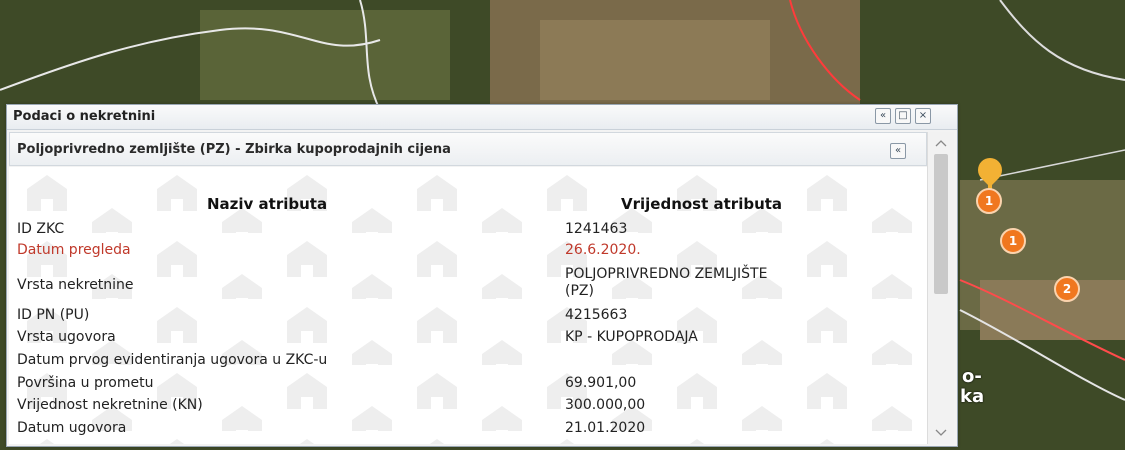  What do you see at coordinates (941, 224) in the screenshot?
I see `scroll-thumb` at bounding box center [941, 224].